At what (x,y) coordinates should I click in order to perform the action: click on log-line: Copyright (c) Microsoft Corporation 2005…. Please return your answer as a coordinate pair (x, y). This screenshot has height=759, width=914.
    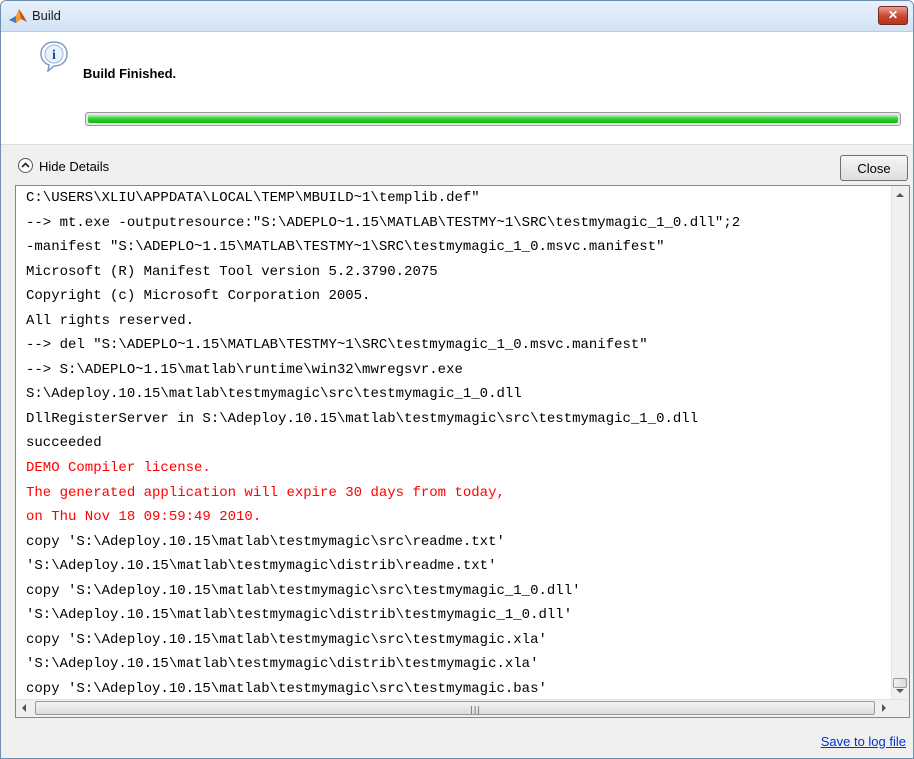
    Looking at the image, I should click on (198, 296).